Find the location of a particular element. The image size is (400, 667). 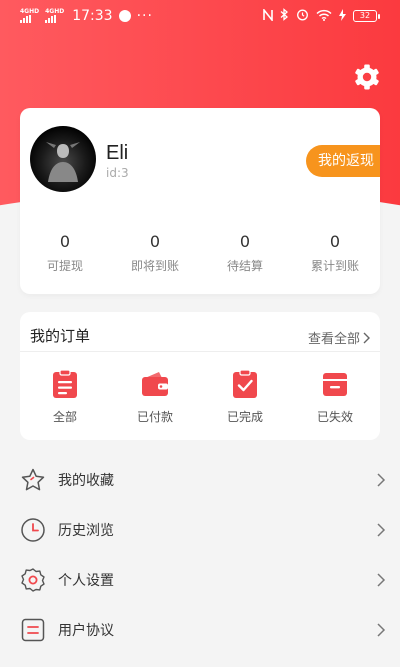

stat-withdrawable: 0 可提现 is located at coordinates (65, 253).